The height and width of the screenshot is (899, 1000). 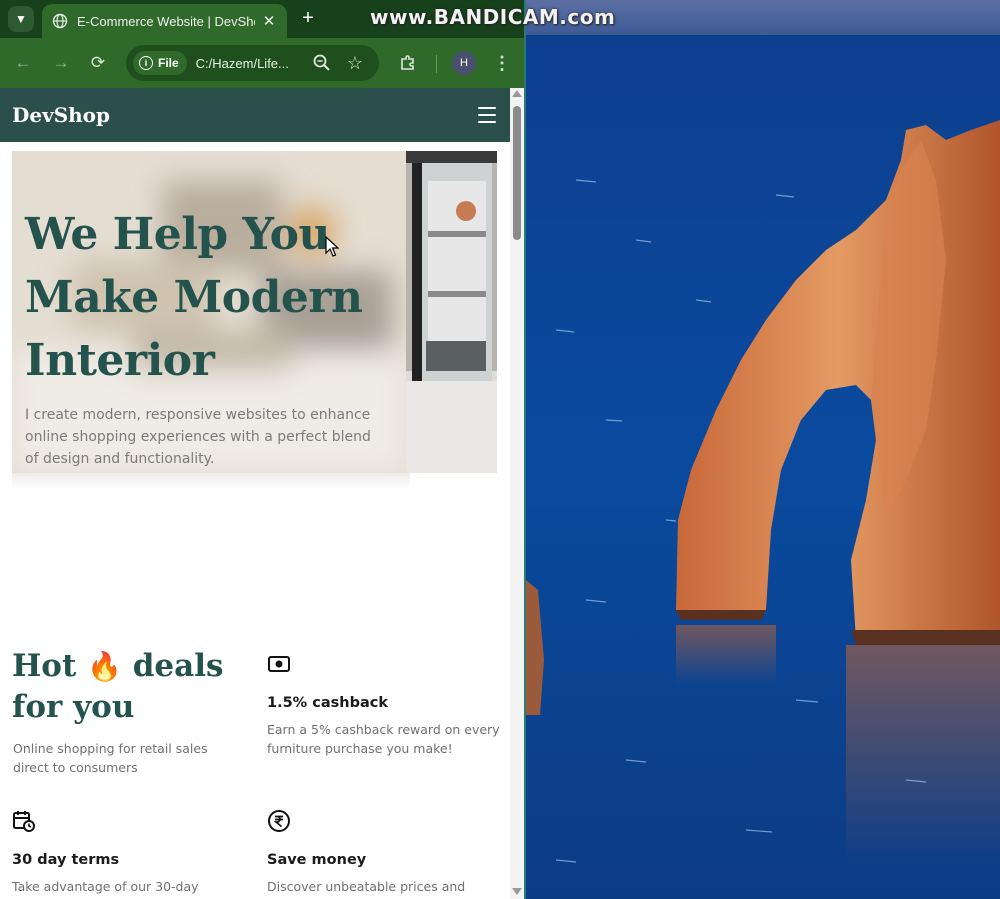 I want to click on mouse-cursor-icon, so click(x=332, y=246).